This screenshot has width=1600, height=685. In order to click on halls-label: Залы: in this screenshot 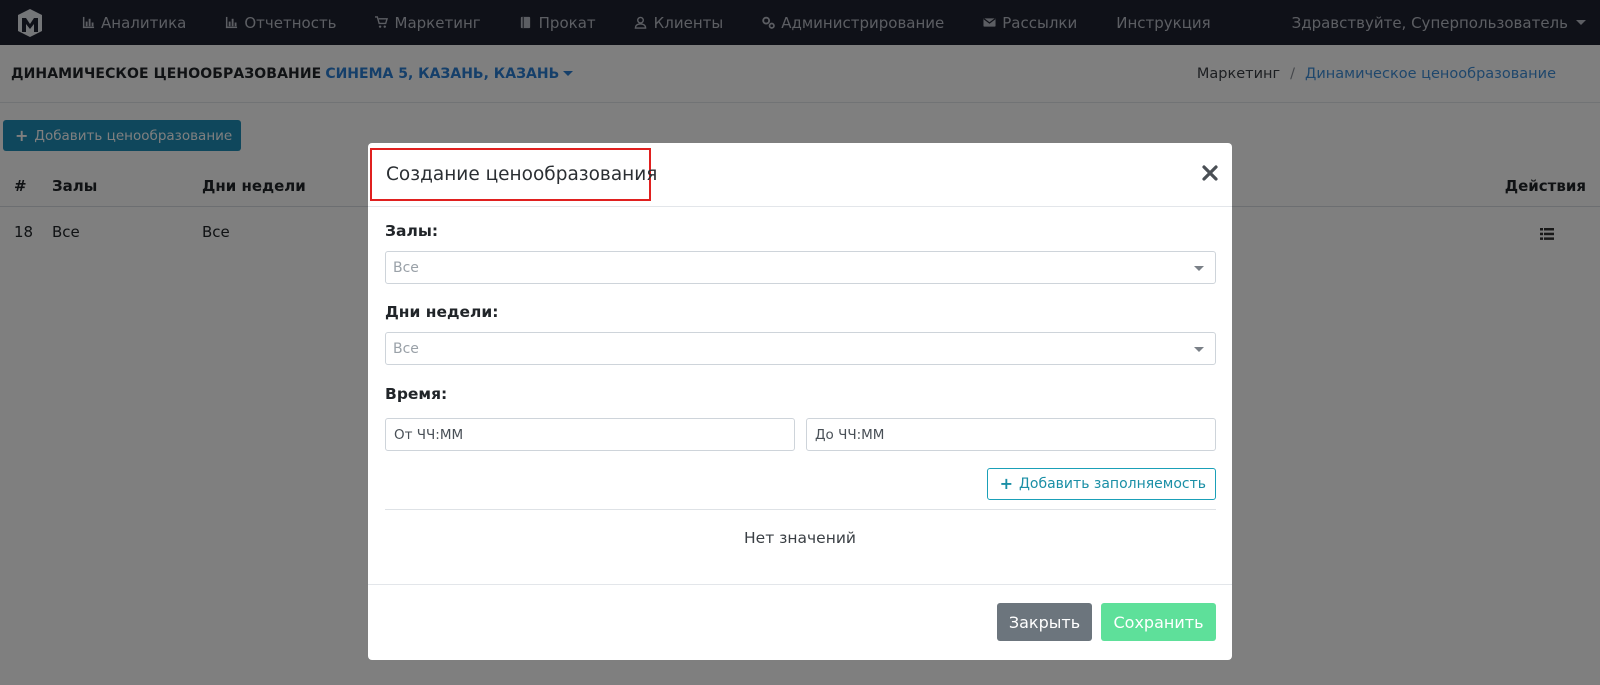, I will do `click(412, 231)`.